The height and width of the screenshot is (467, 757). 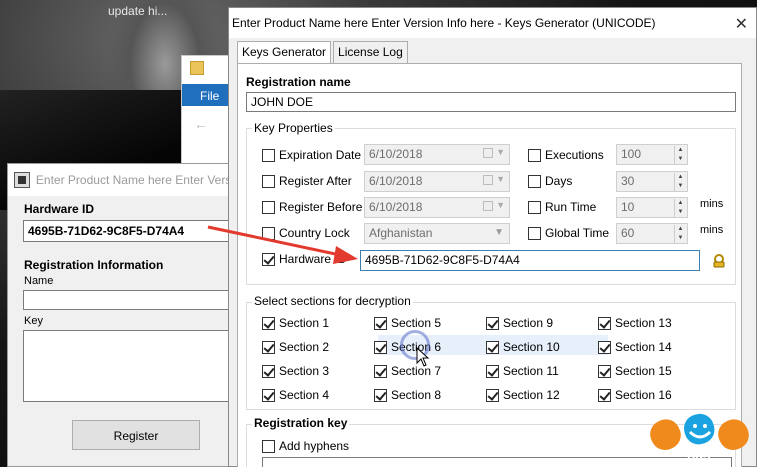 I want to click on section-checkbox: Section 11, so click(x=522, y=371).